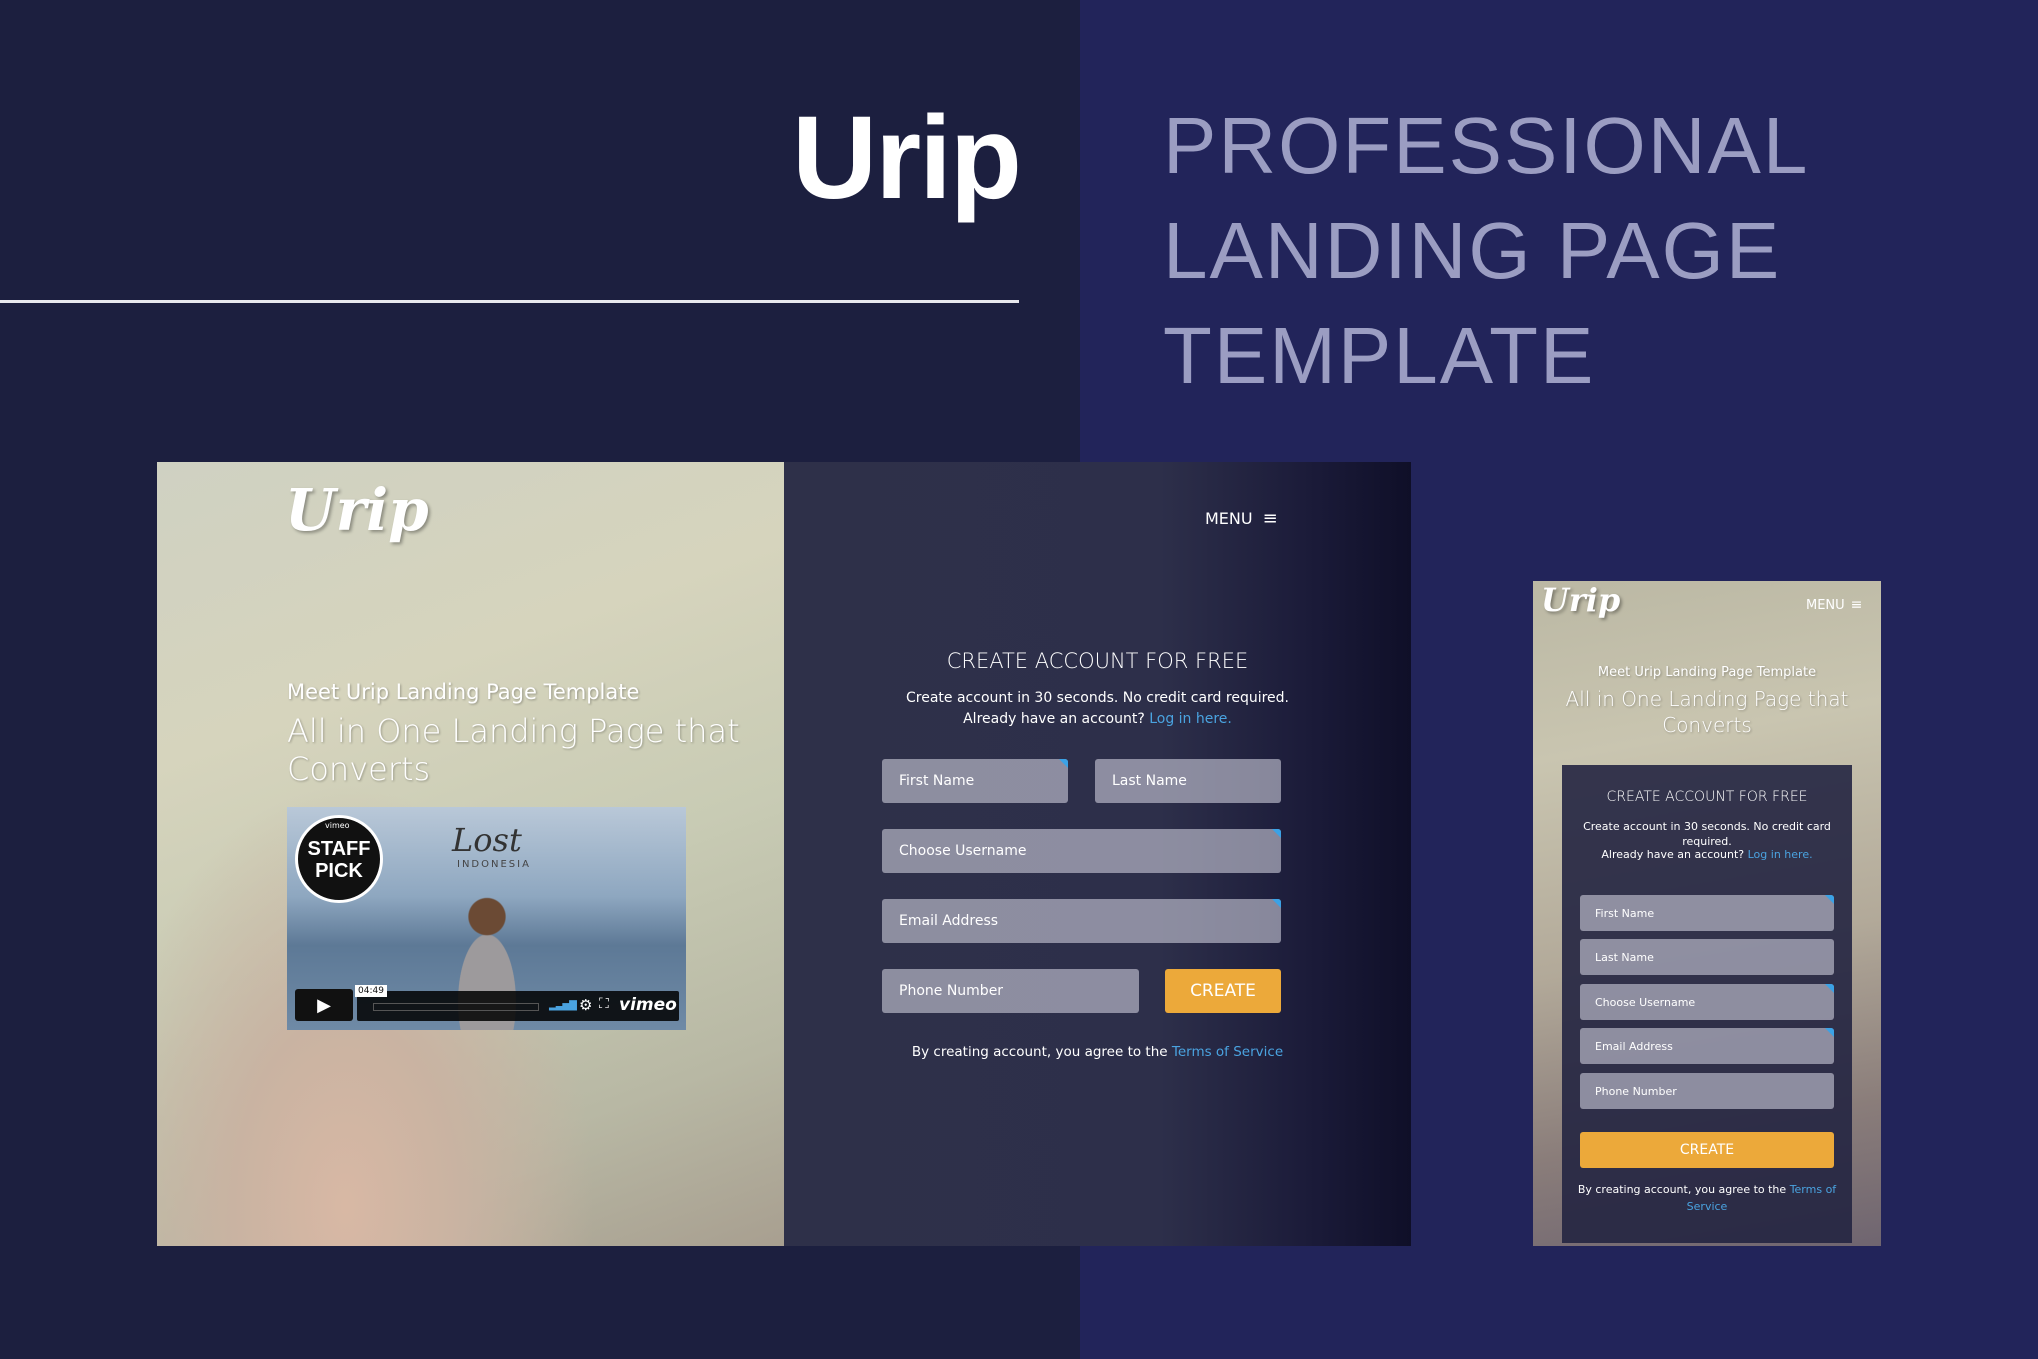  What do you see at coordinates (604, 1004) in the screenshot?
I see `fullscreen-icon: ⛶` at bounding box center [604, 1004].